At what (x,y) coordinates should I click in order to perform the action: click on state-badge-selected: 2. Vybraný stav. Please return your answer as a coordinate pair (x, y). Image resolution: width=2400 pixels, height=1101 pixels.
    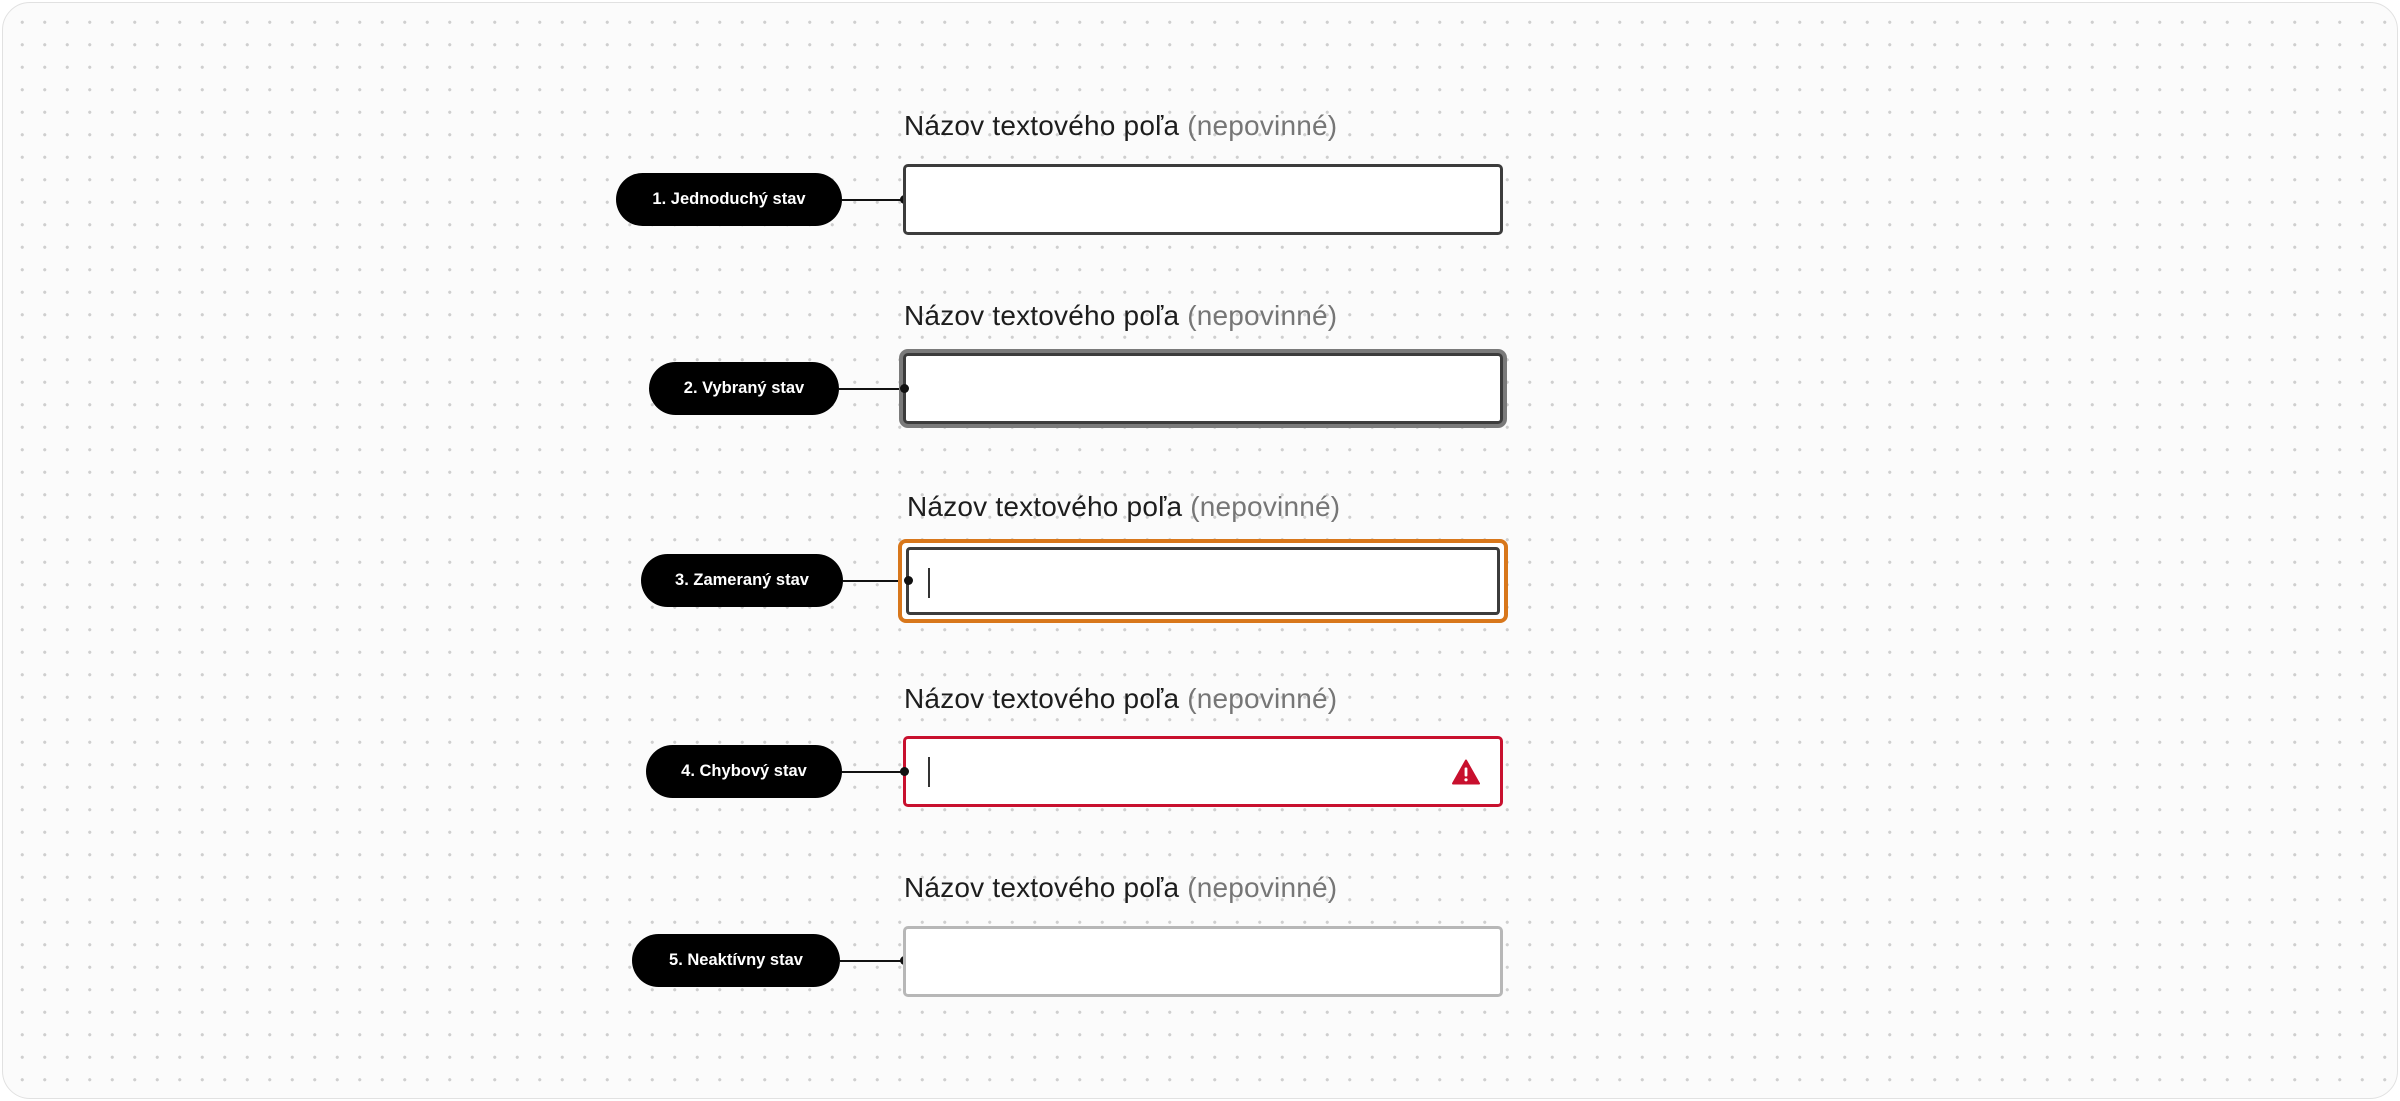
    Looking at the image, I should click on (744, 388).